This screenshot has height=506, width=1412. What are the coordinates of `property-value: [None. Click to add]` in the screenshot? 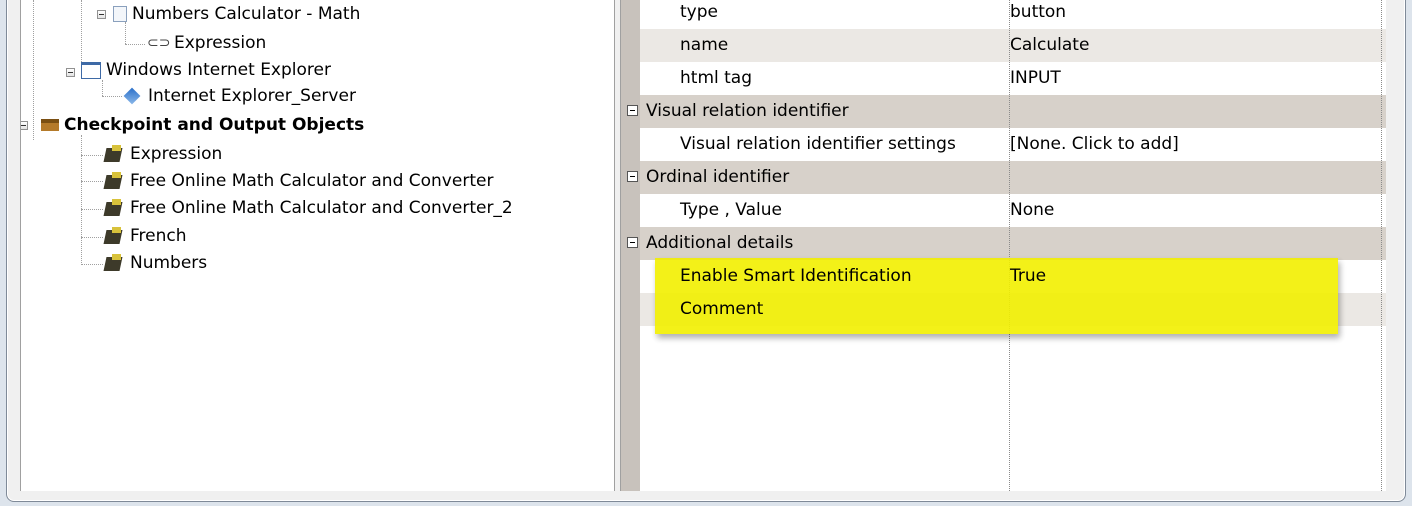 It's located at (1094, 144).